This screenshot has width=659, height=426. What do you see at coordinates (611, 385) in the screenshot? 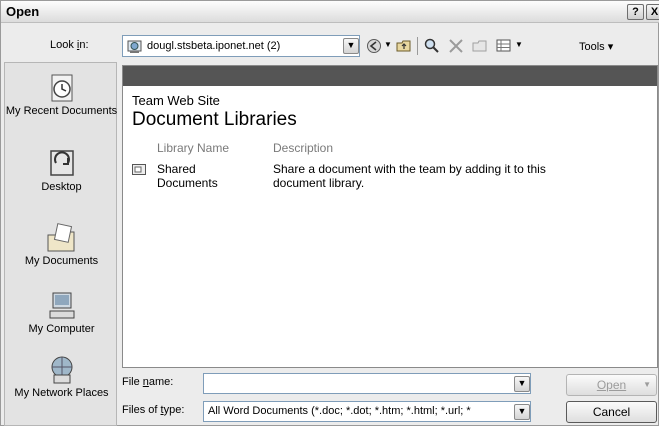
I see `open-button: Open ▼` at bounding box center [611, 385].